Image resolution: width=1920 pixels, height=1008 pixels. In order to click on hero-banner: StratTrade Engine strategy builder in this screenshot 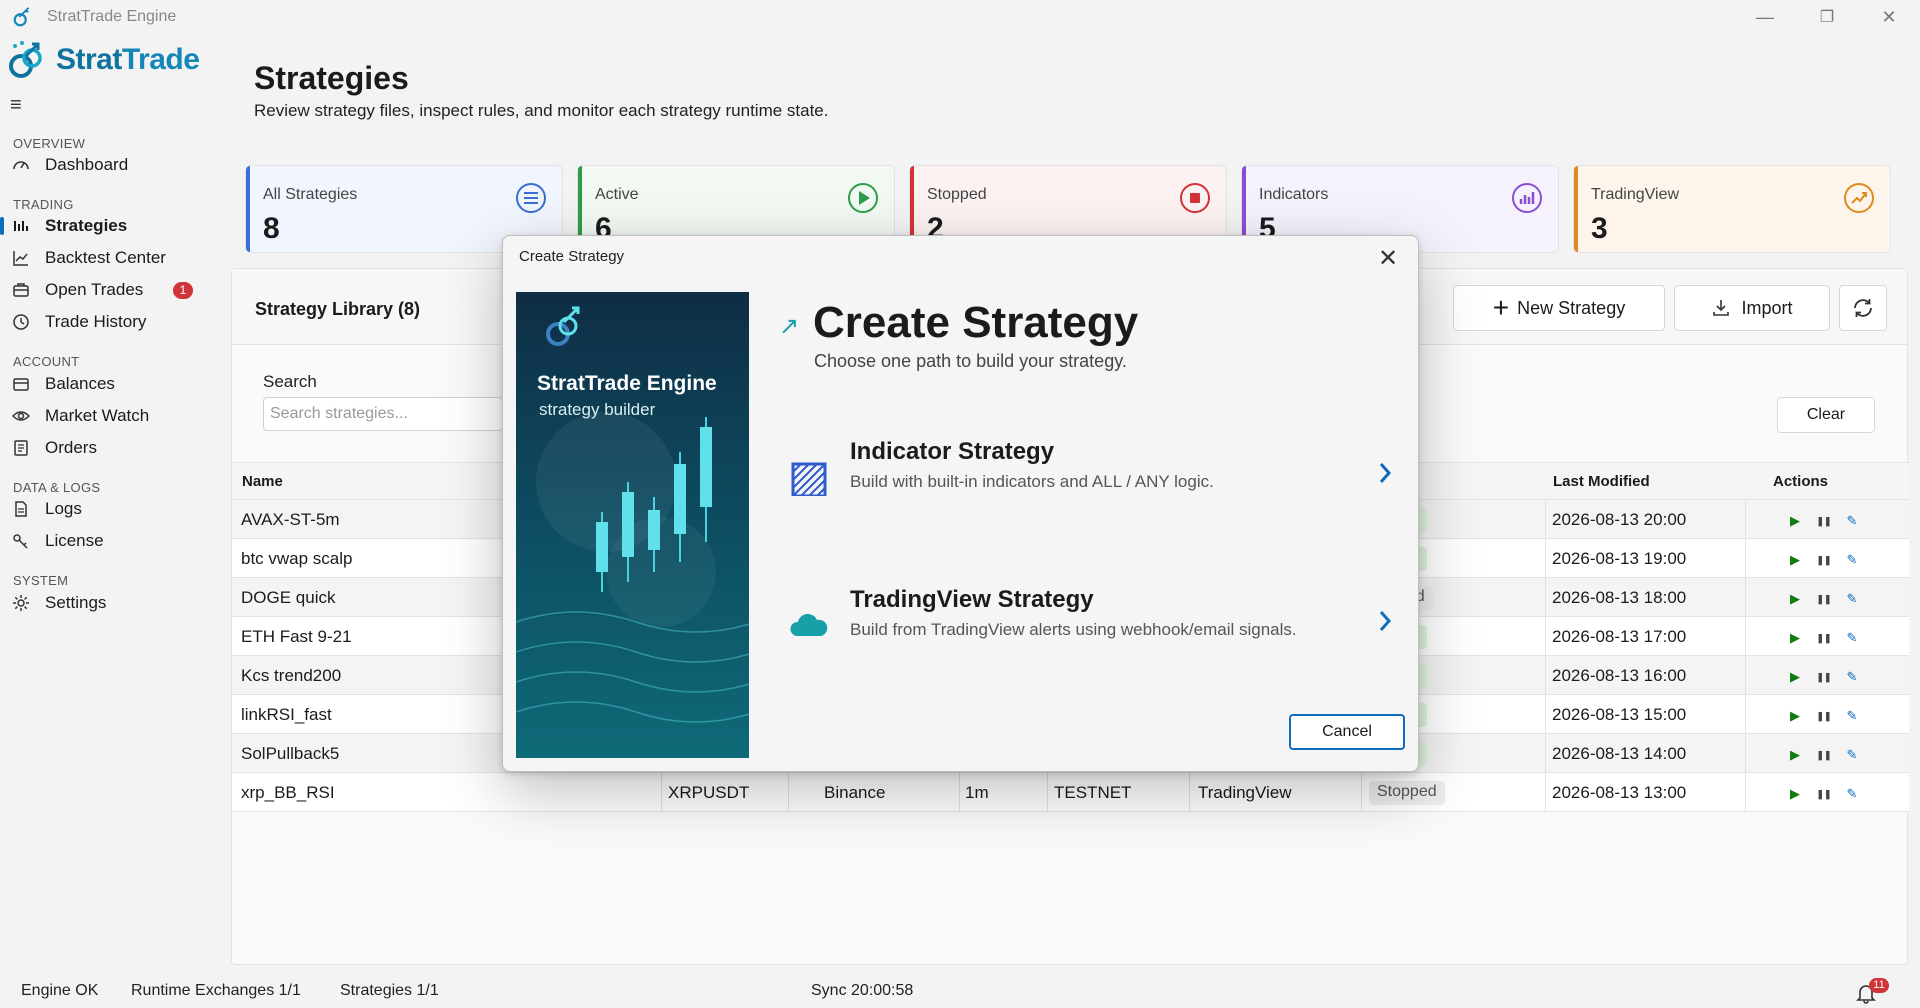, I will do `click(632, 525)`.